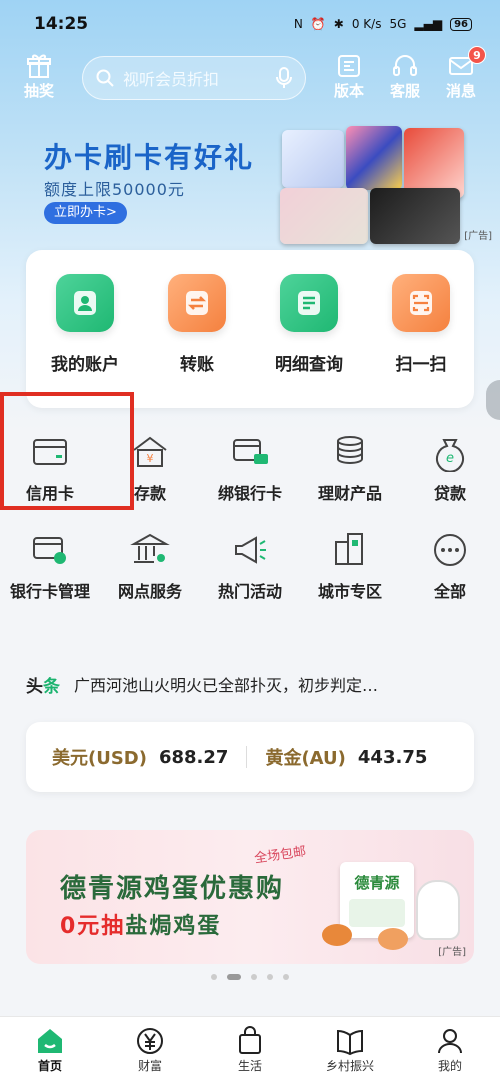 The width and height of the screenshot is (500, 1084). I want to click on ad-tag: [广告], so click(478, 236).